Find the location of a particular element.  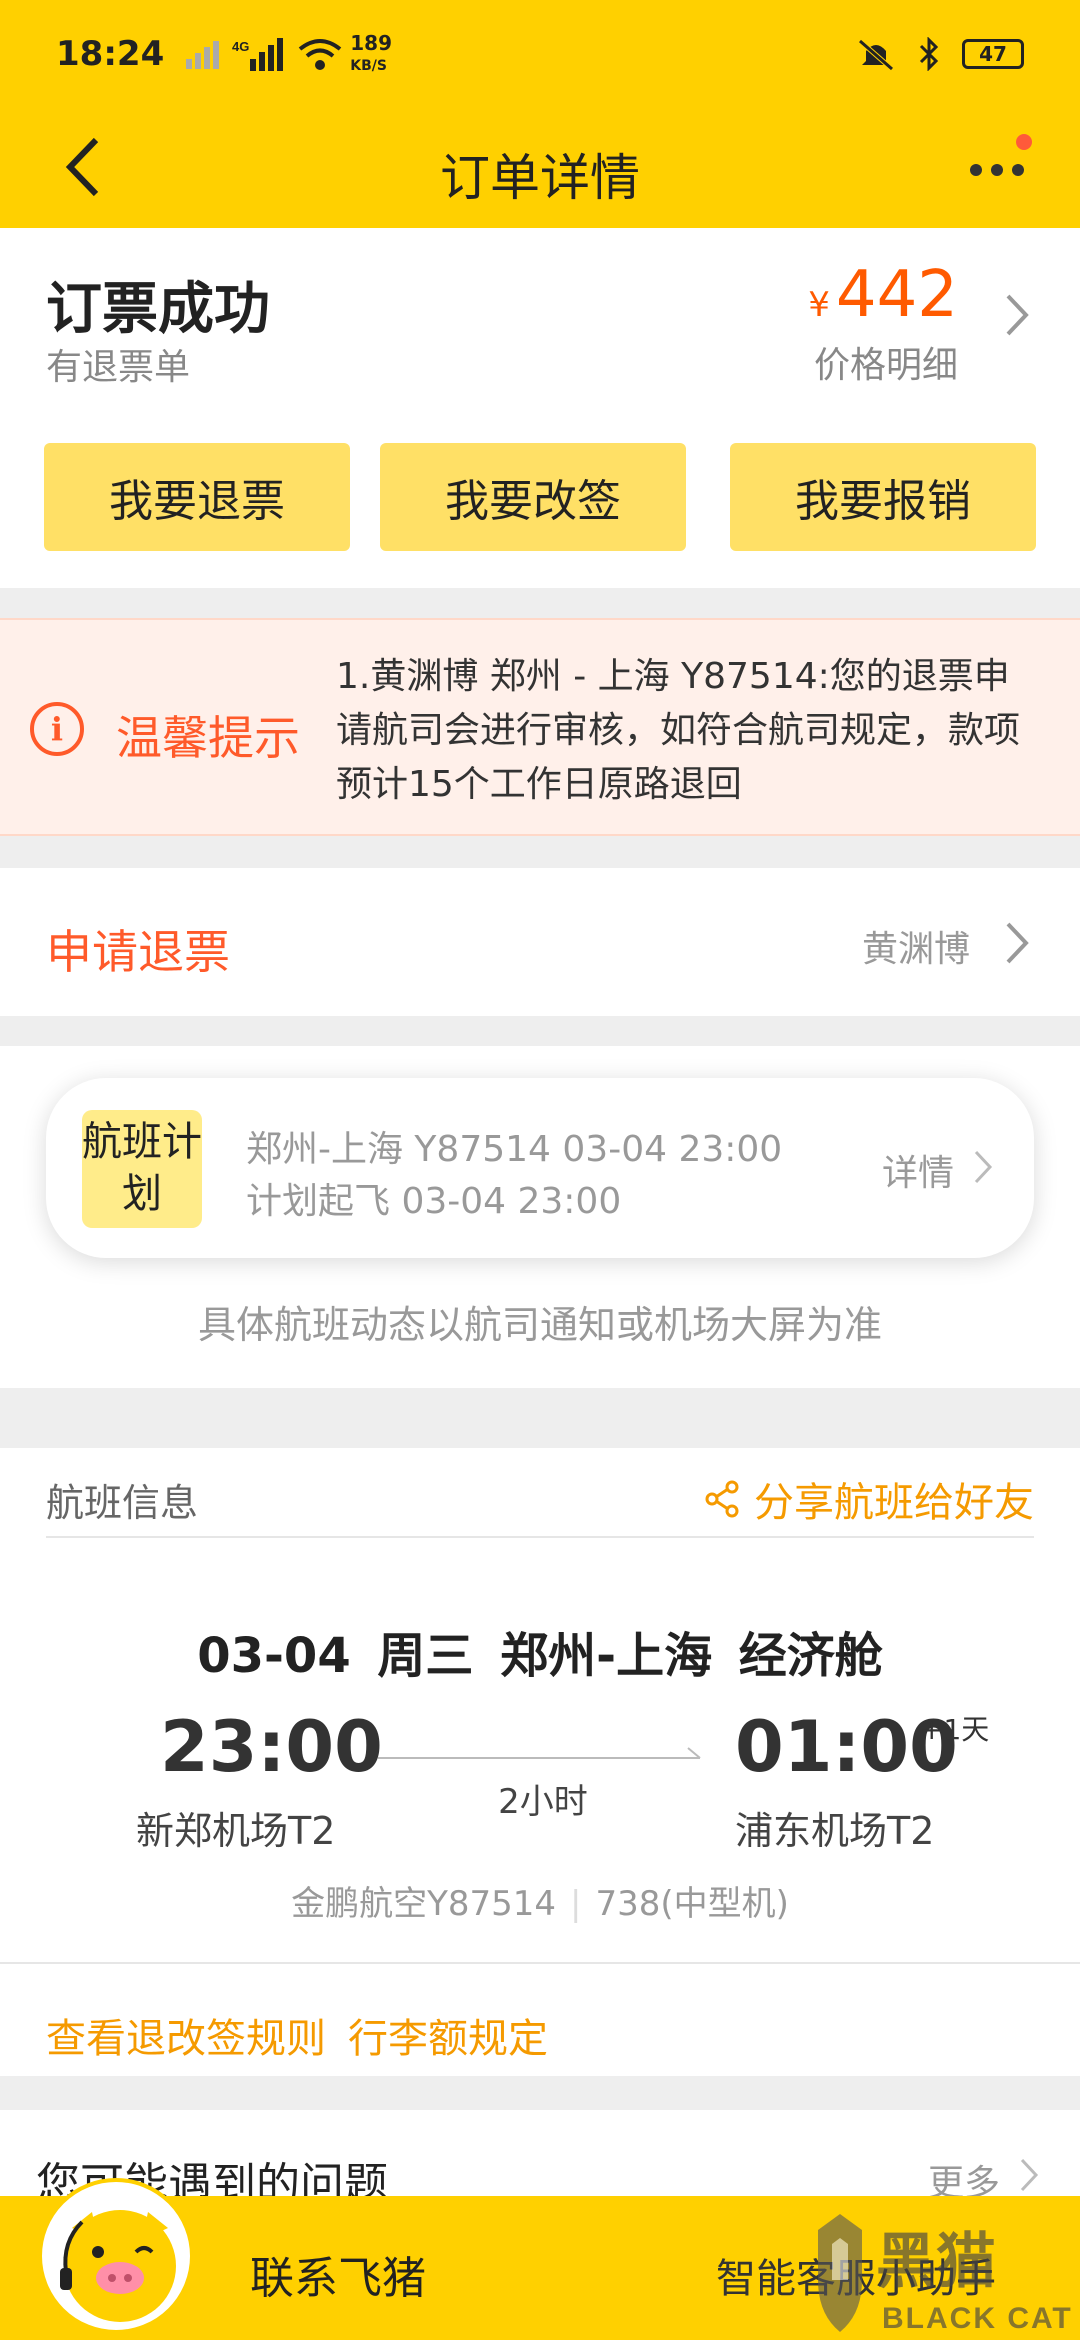

mute-vibrate-icon is located at coordinates (876, 55).